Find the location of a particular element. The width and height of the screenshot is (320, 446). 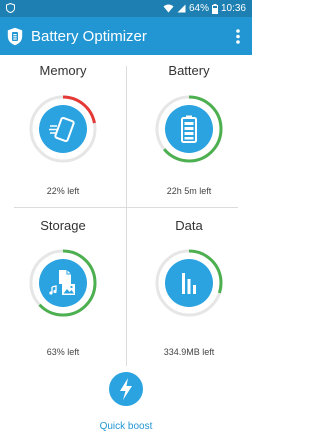

shield-notification-icon is located at coordinates (10, 8).